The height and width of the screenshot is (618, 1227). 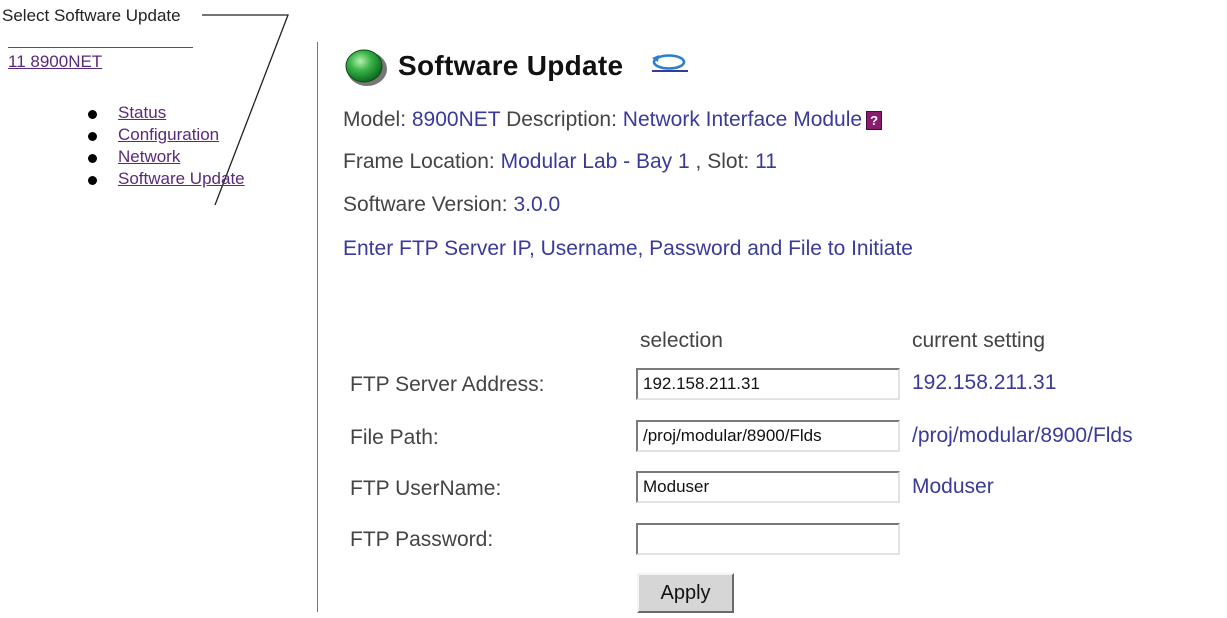 What do you see at coordinates (419, 161) in the screenshot?
I see `frame-location-label: Frame Location:` at bounding box center [419, 161].